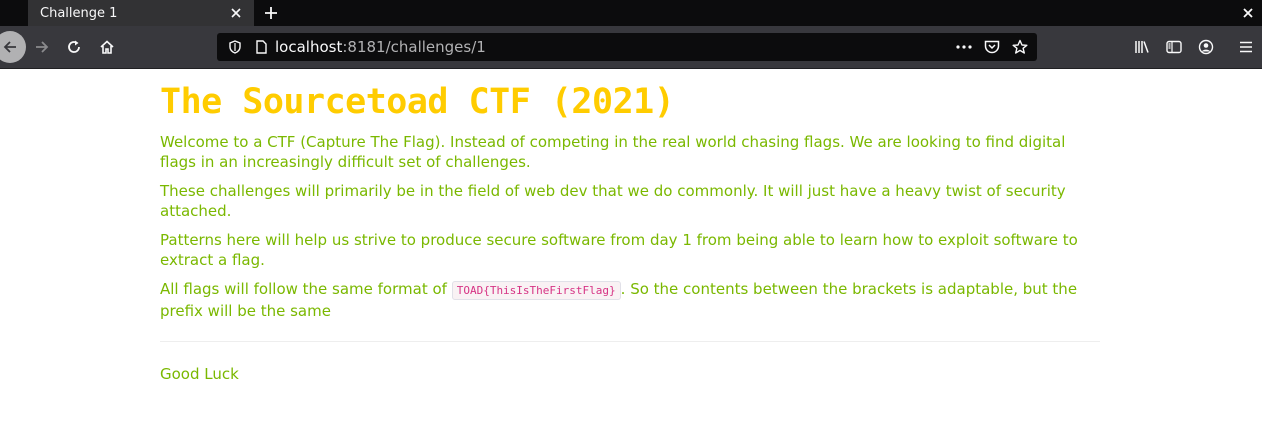 The image size is (1262, 441). I want to click on flag-format-code: TOAD{ThisIsTheFirstFlag}, so click(536, 290).